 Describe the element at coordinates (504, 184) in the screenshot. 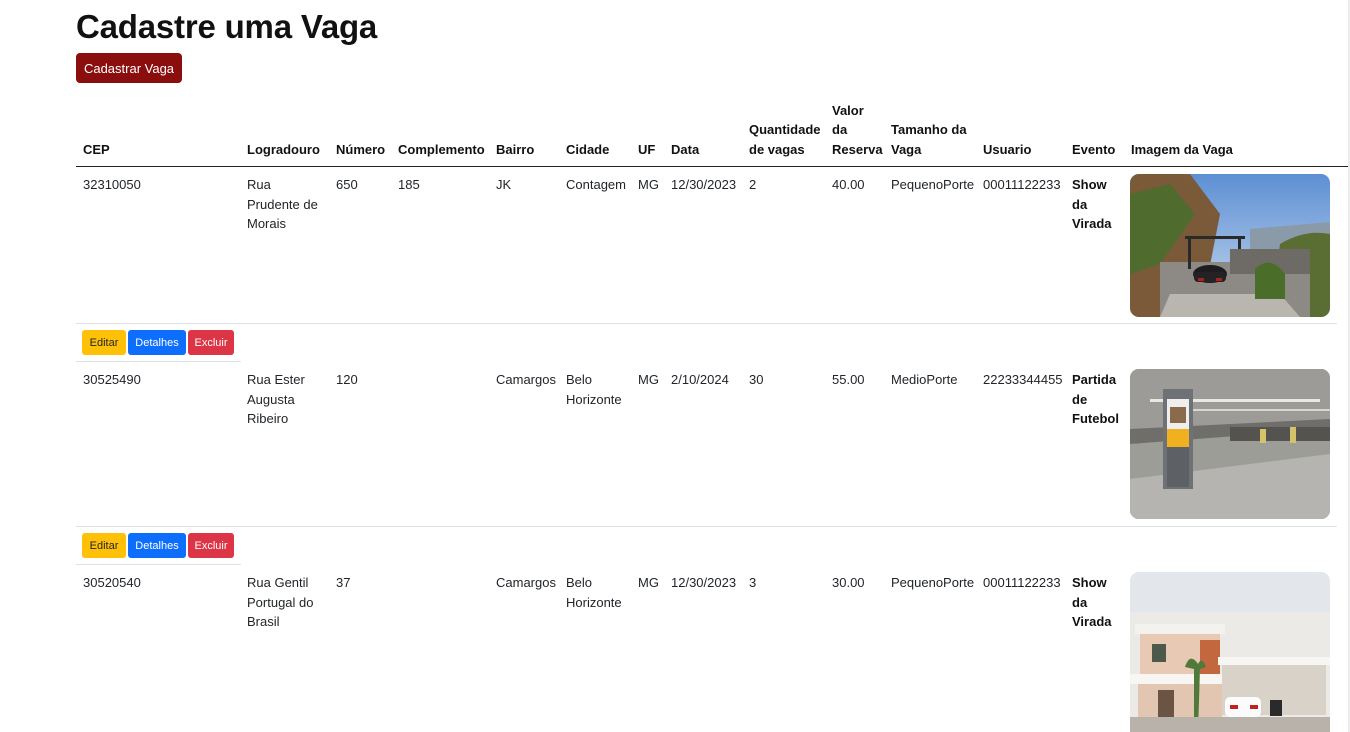

I see `cell-bairro: JK` at that location.